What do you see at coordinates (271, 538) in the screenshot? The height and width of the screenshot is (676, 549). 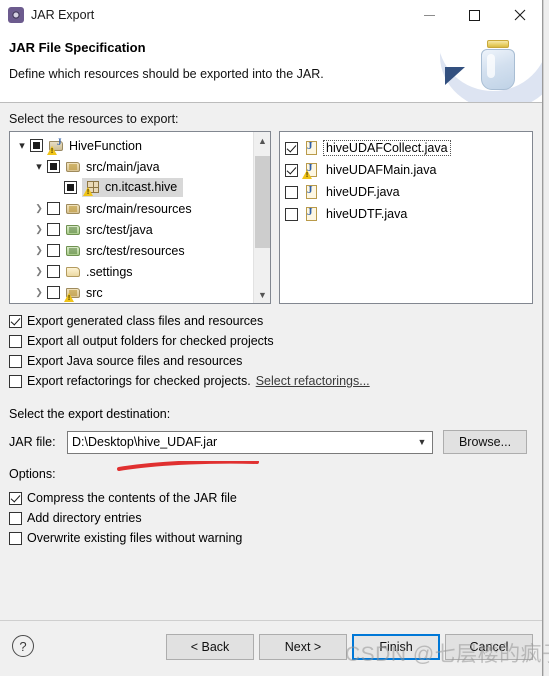 I see `jar-option-row: Overwrite existing files without warning` at bounding box center [271, 538].